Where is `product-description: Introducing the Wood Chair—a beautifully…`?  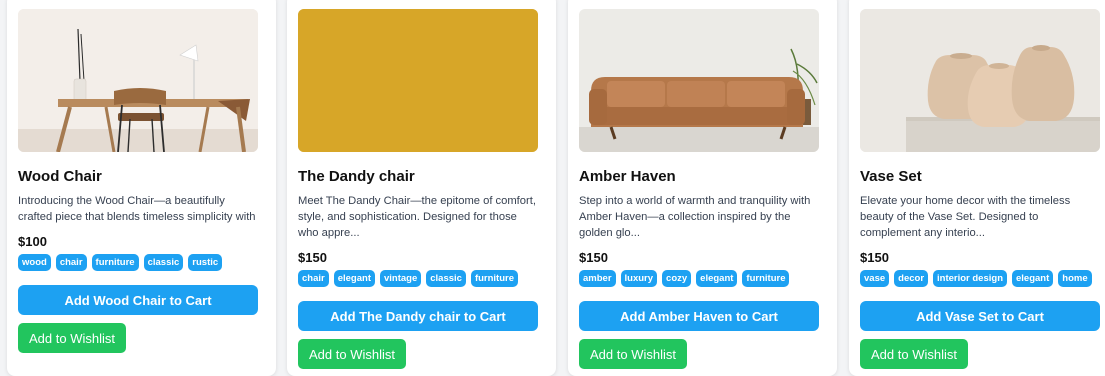 product-description: Introducing the Wood Chair—a beautifully… is located at coordinates (137, 209).